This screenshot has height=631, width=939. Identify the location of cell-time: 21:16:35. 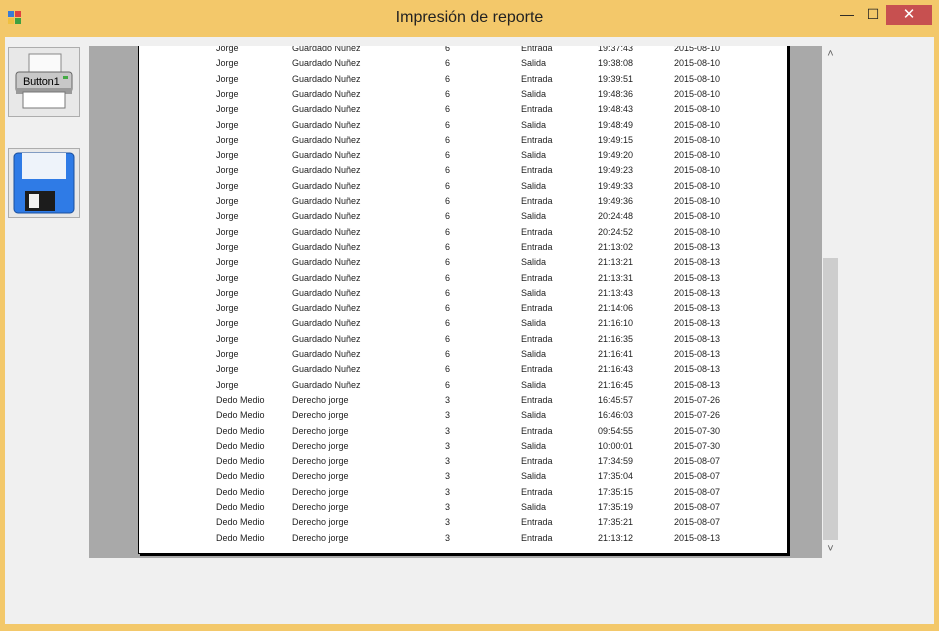
(616, 338).